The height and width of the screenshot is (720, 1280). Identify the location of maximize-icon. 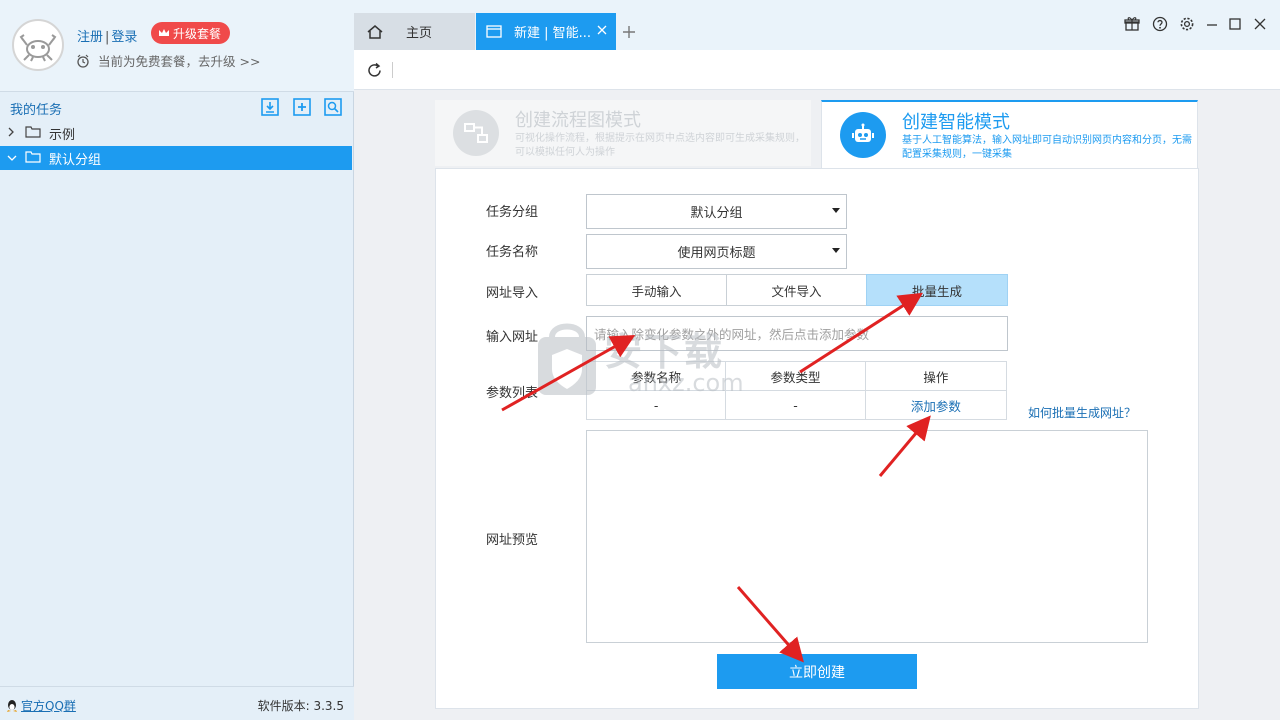
(1235, 24).